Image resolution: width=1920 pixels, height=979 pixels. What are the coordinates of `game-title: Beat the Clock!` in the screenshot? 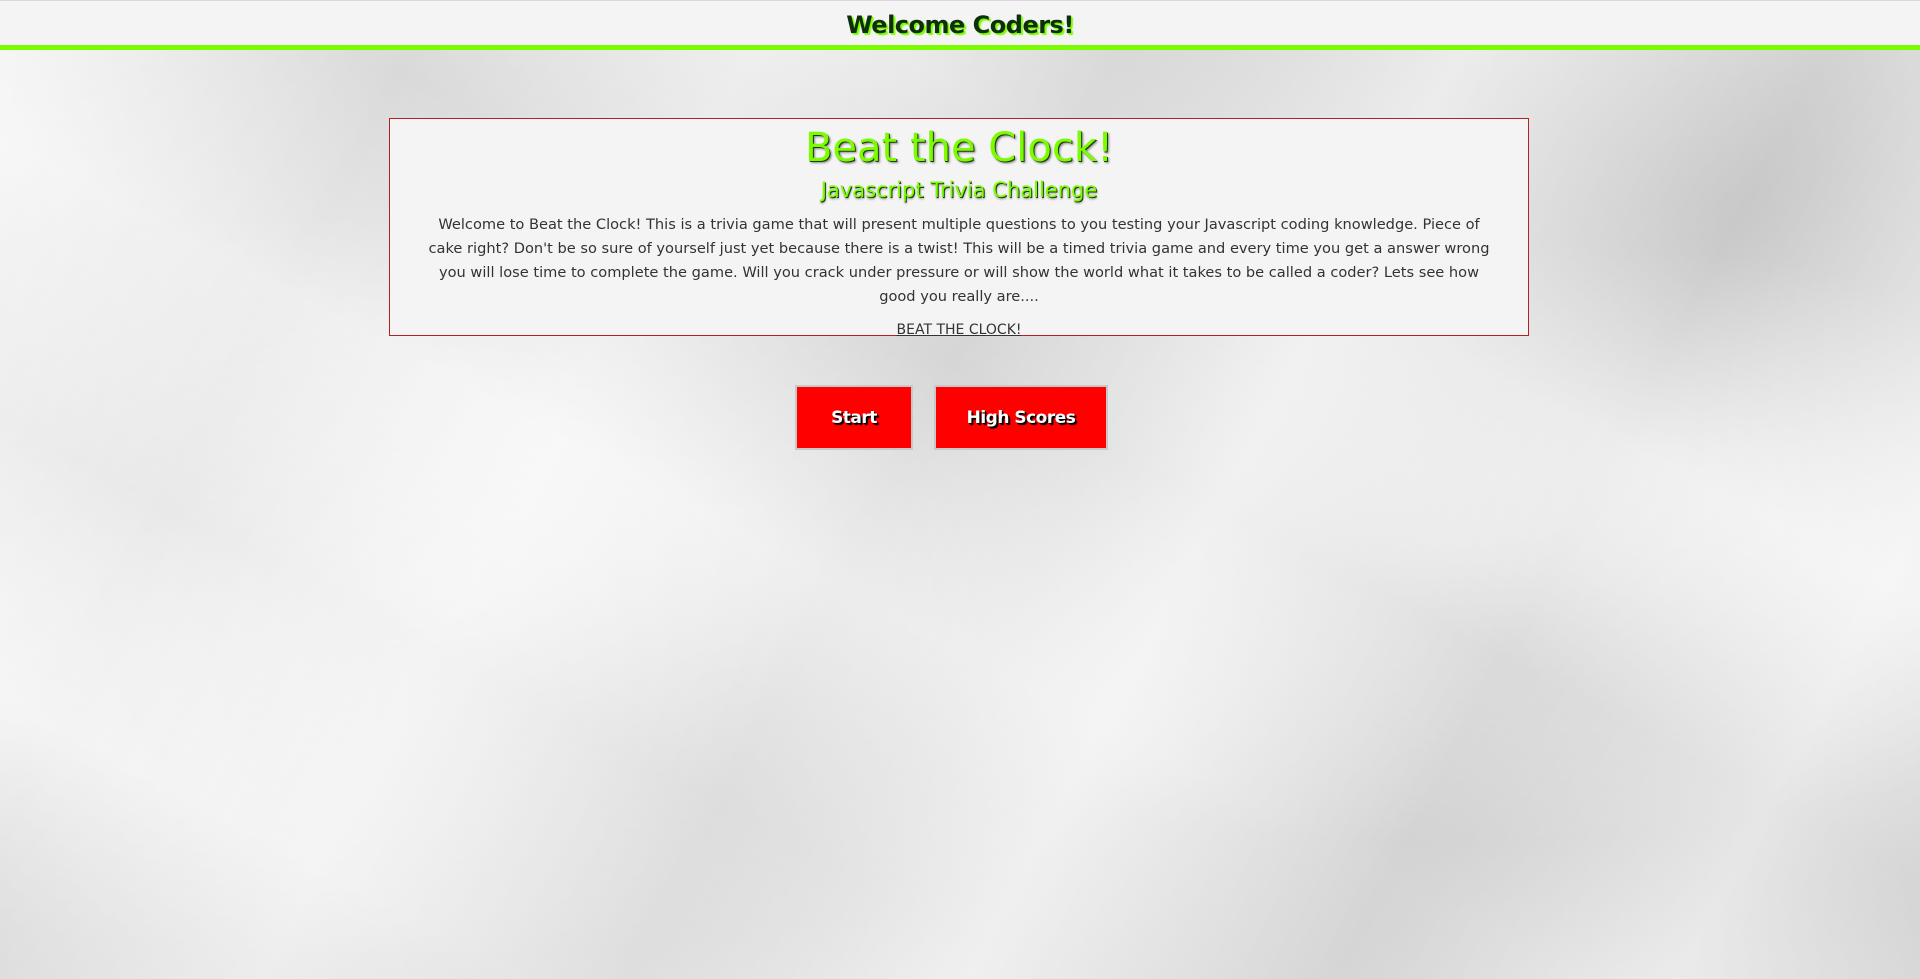 It's located at (959, 148).